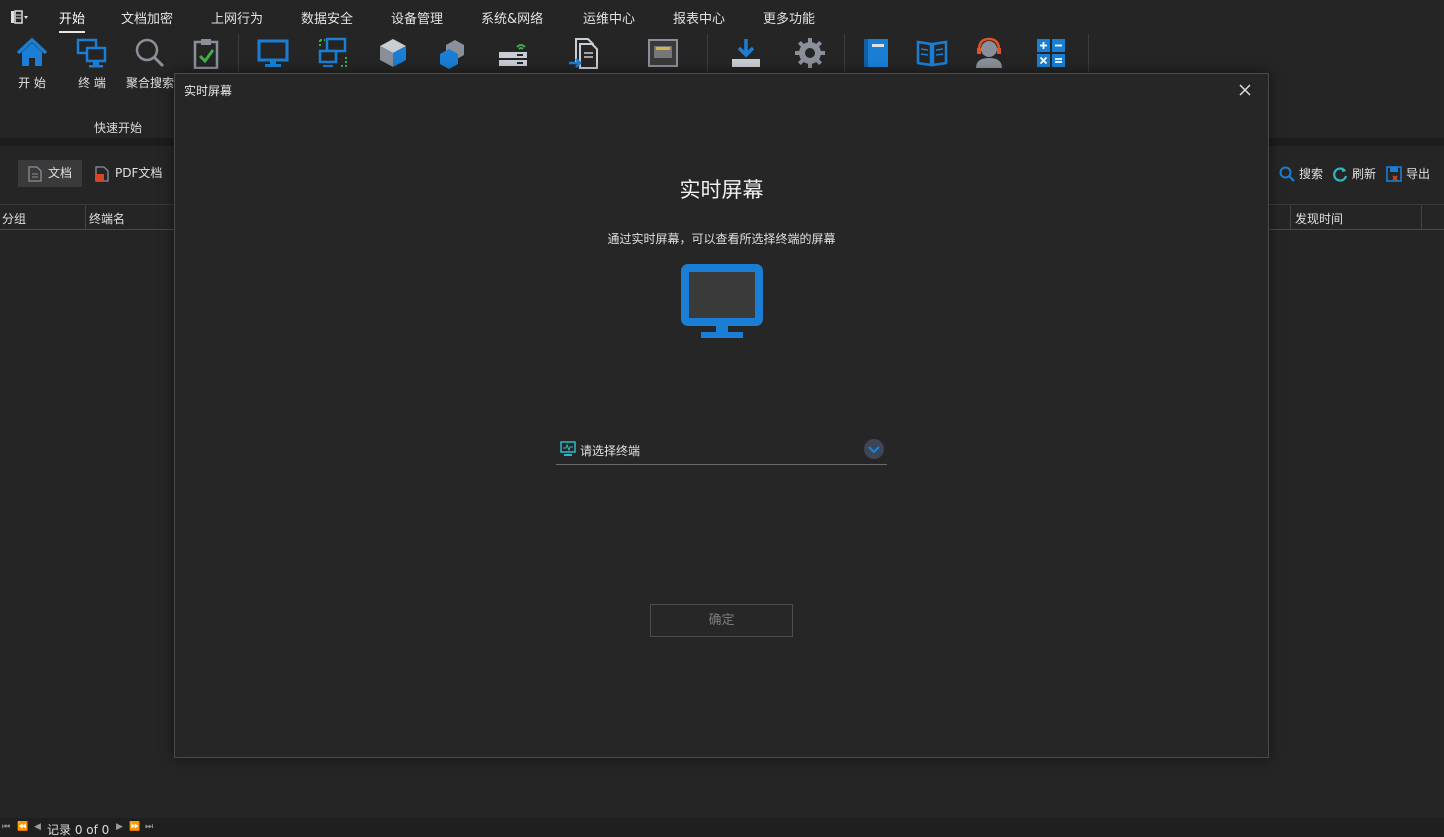 The width and height of the screenshot is (1444, 837). Describe the element at coordinates (1319, 218) in the screenshot. I see `column-header-discovery-time: 发现时间` at that location.